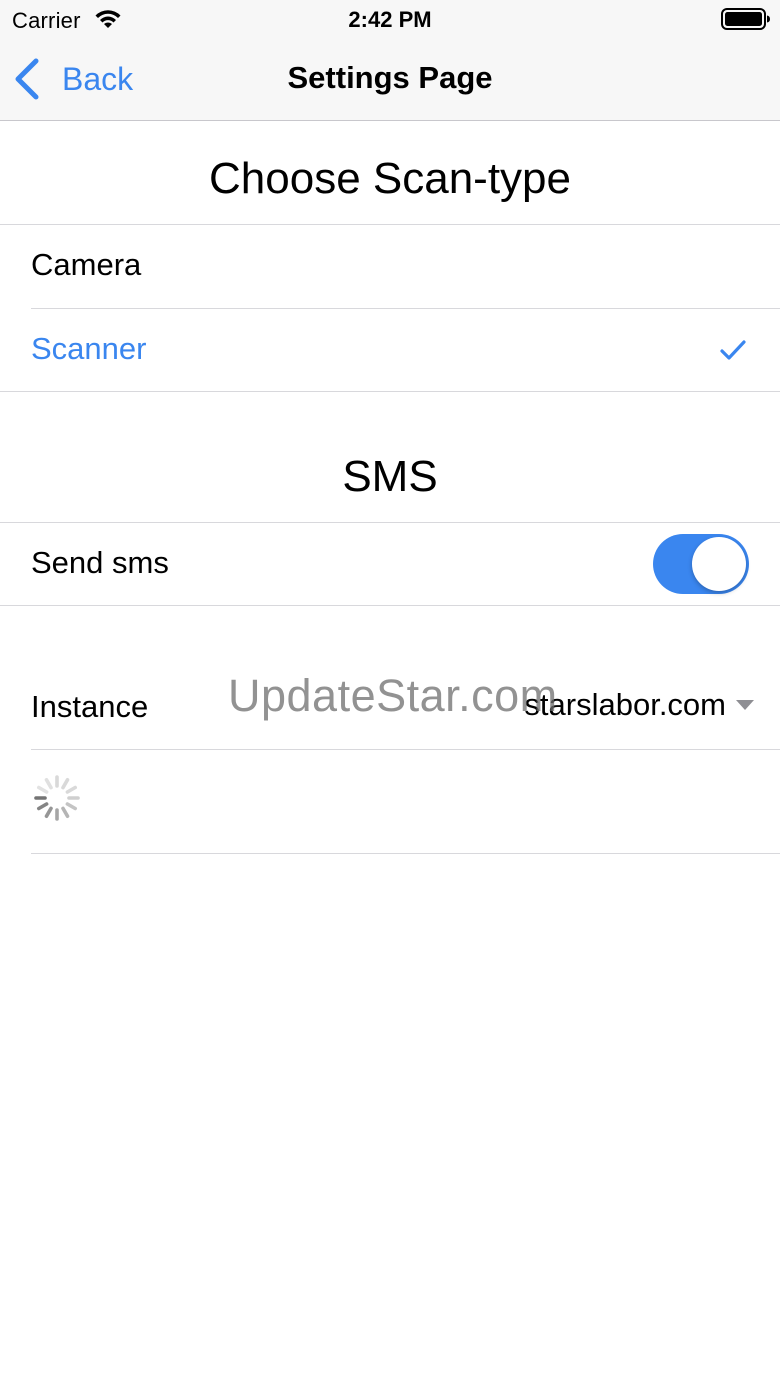  I want to click on status-bar: Carrier 2:42 PM, so click(390, 20).